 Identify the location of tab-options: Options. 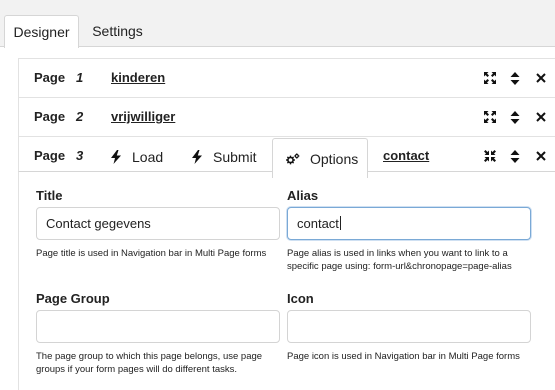
(320, 158).